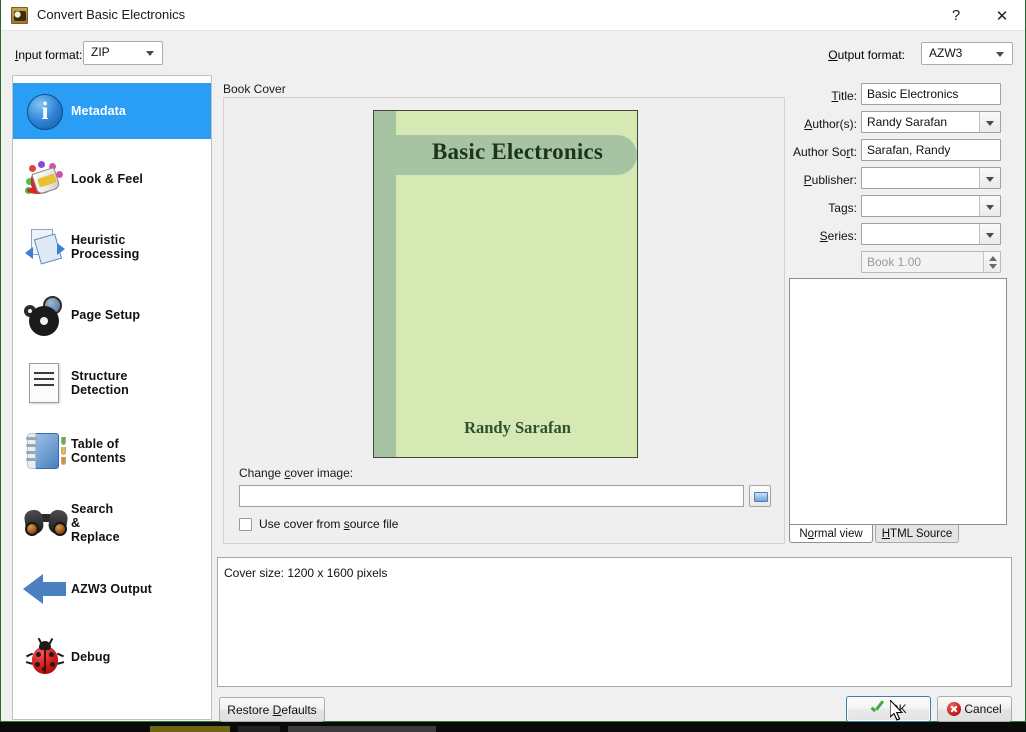  Describe the element at coordinates (45, 451) in the screenshot. I see `notebook-icon` at that location.